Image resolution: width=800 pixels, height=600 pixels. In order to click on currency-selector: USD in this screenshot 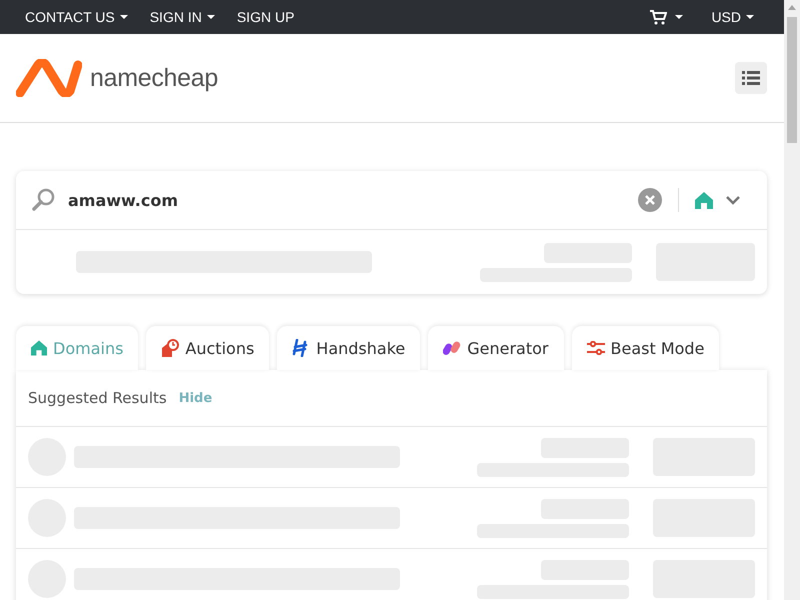, I will do `click(732, 17)`.